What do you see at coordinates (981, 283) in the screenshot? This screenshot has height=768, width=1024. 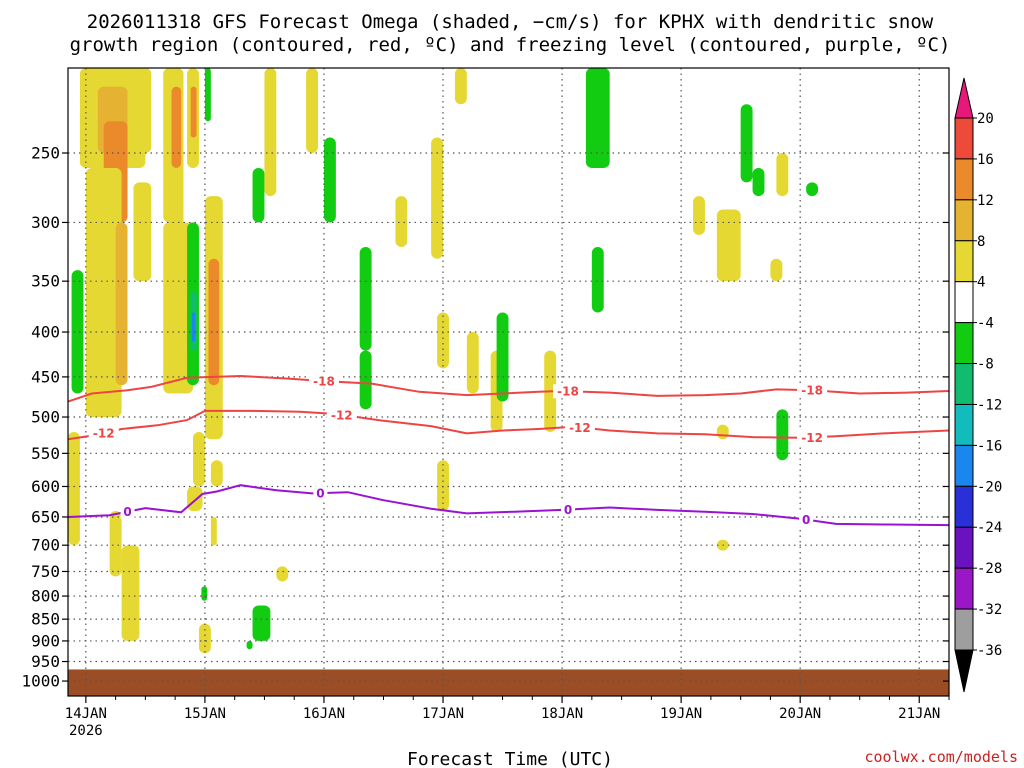 I see `colorbar-label: 4` at bounding box center [981, 283].